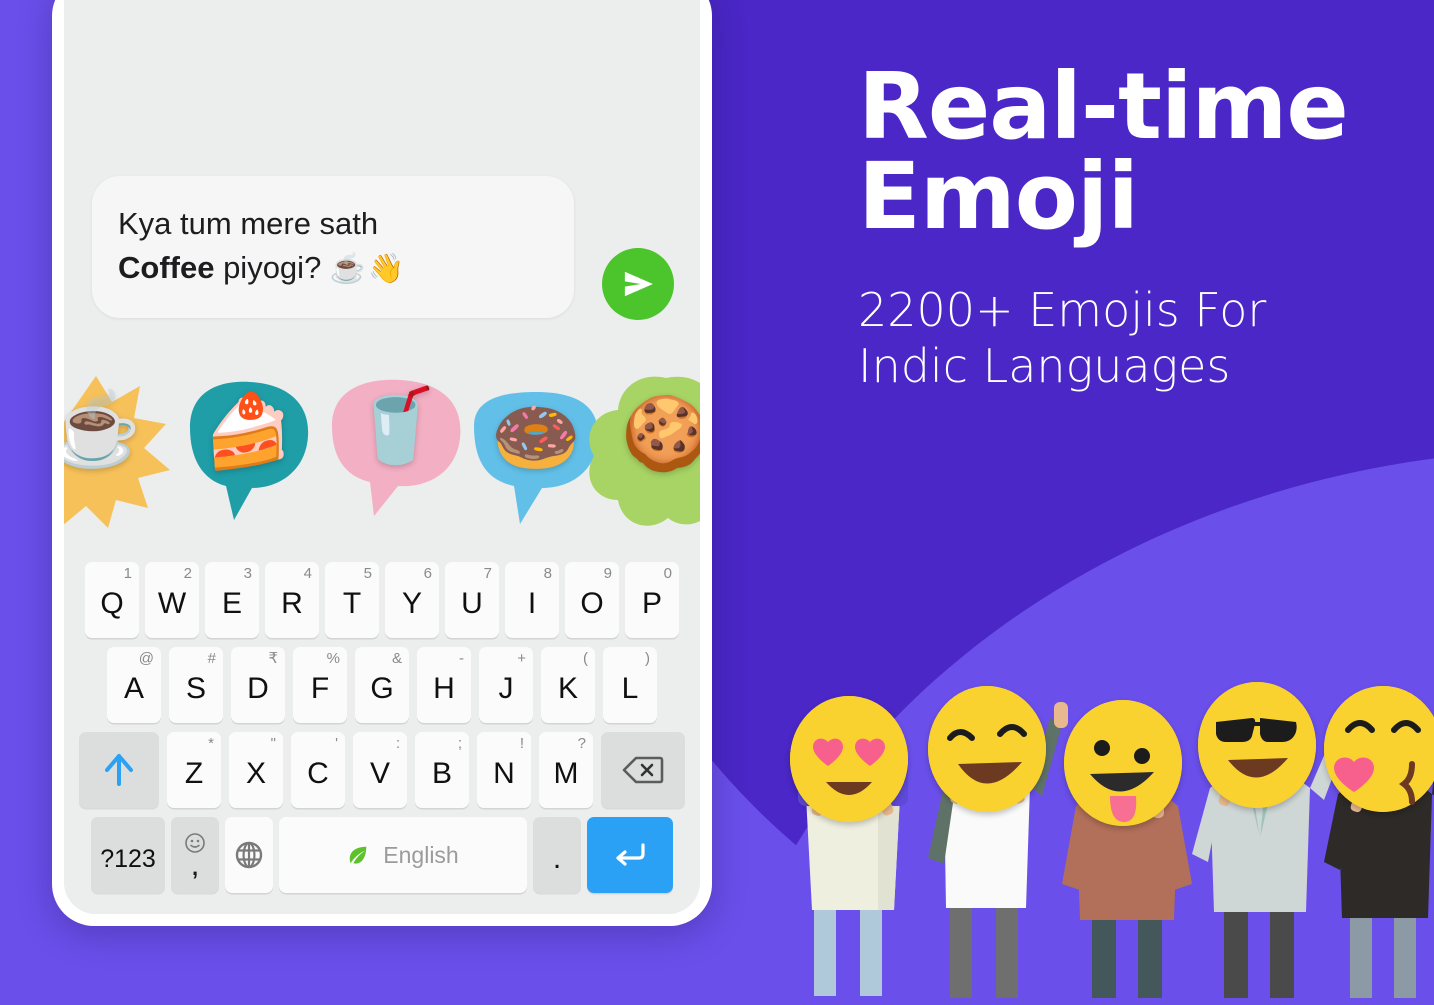  Describe the element at coordinates (146, 658) in the screenshot. I see `key-a-alt: @` at that location.